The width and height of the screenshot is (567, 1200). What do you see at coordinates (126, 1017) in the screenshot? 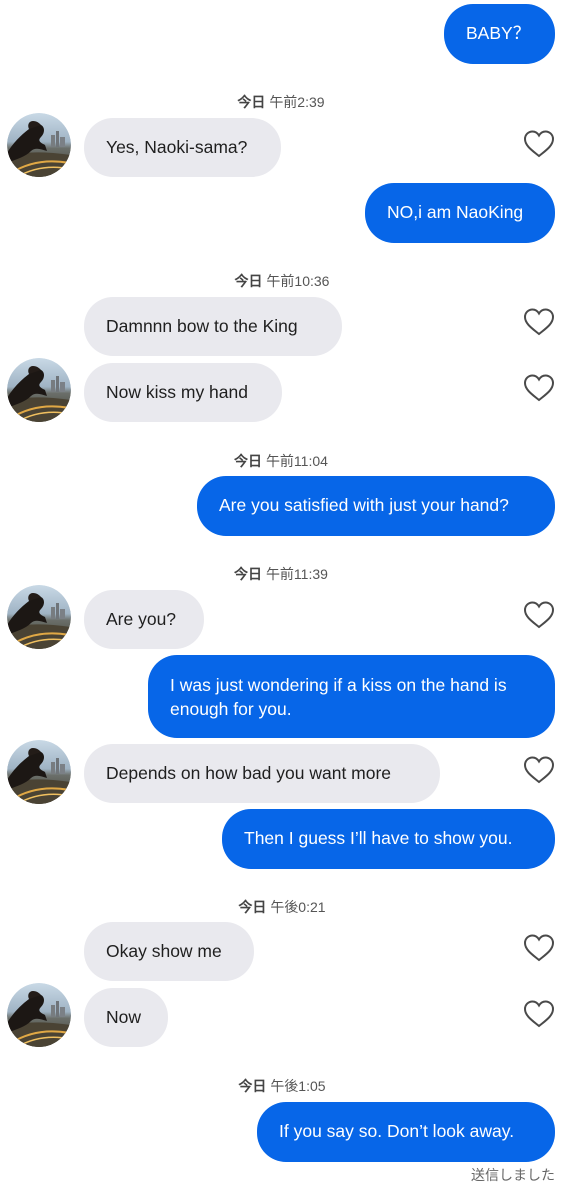
I see `message-bubble-incoming: Now` at bounding box center [126, 1017].